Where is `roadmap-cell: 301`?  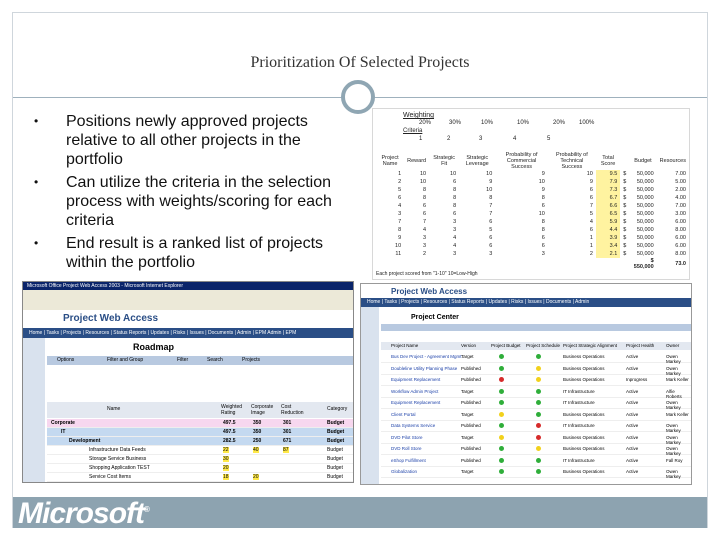 roadmap-cell: 301 is located at coordinates (287, 423).